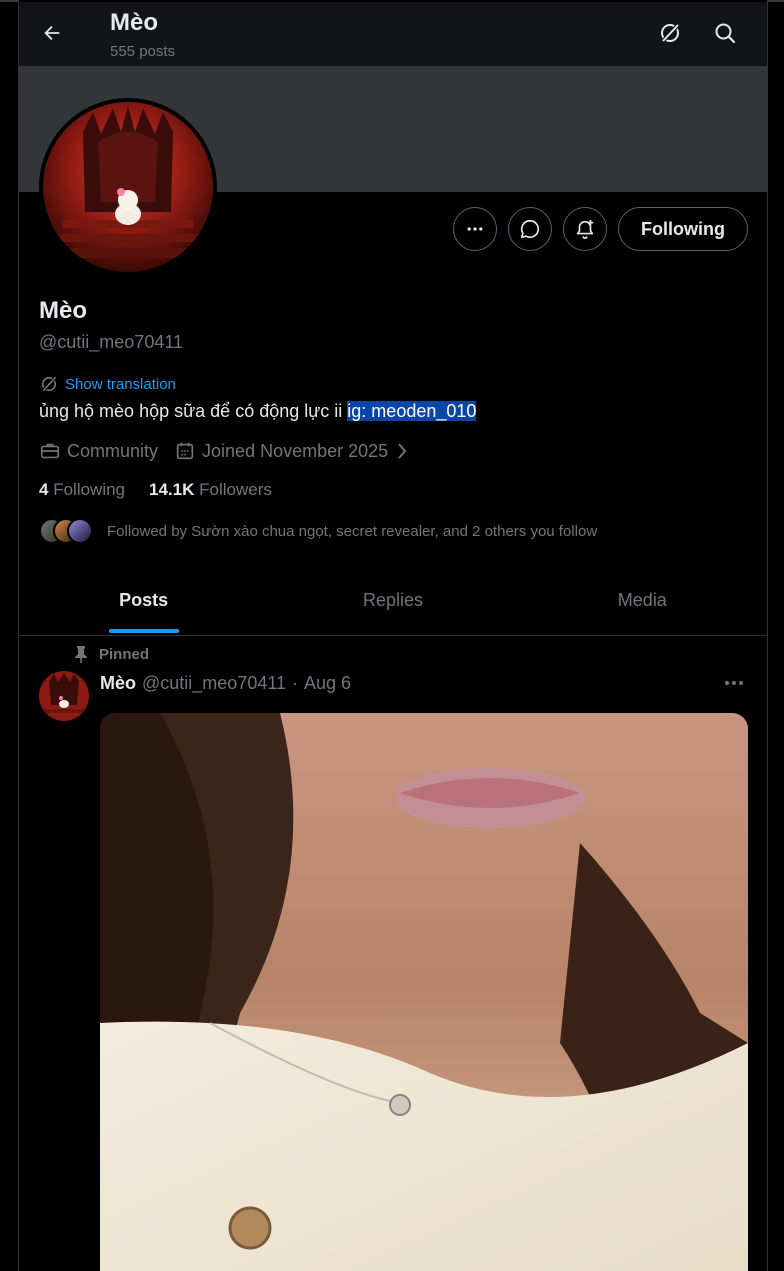 The width and height of the screenshot is (784, 1271). Describe the element at coordinates (80, 531) in the screenshot. I see `follower-avatar` at that location.